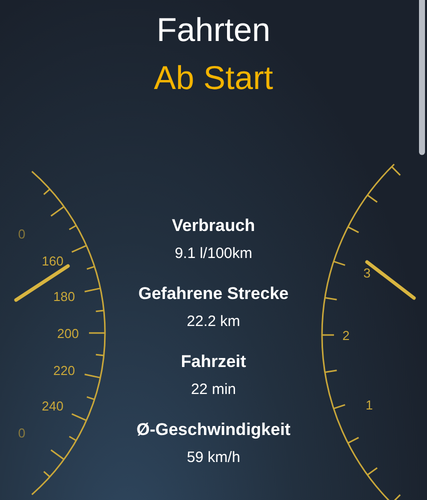 This screenshot has width=427, height=500. What do you see at coordinates (64, 296) in the screenshot?
I see `gauge-label: 180` at bounding box center [64, 296].